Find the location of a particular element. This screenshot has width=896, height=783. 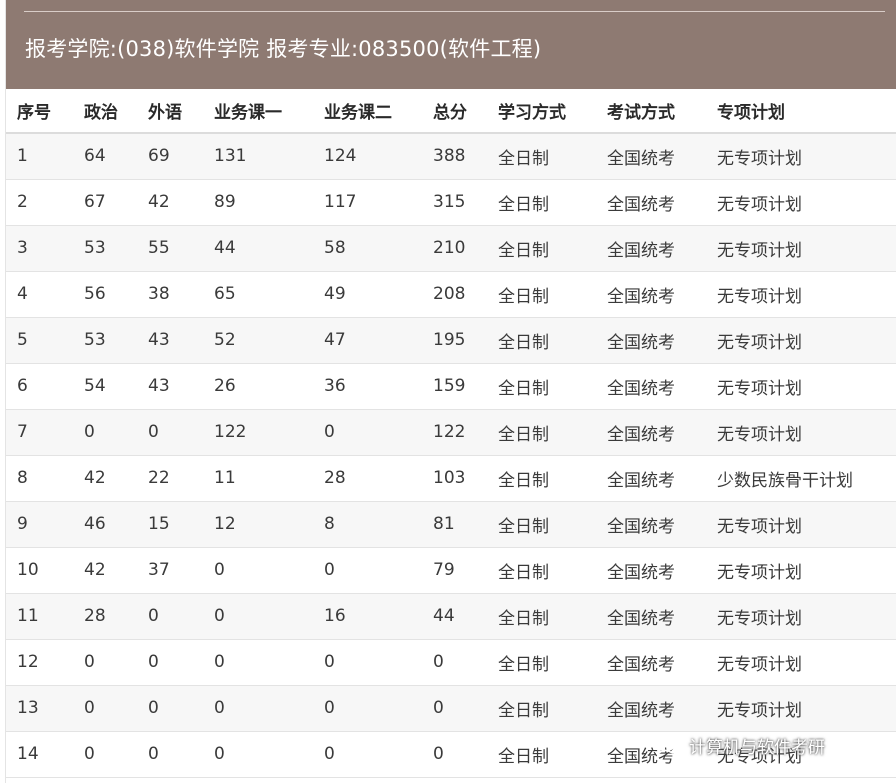

cell-subject-two: 16 is located at coordinates (367, 616).